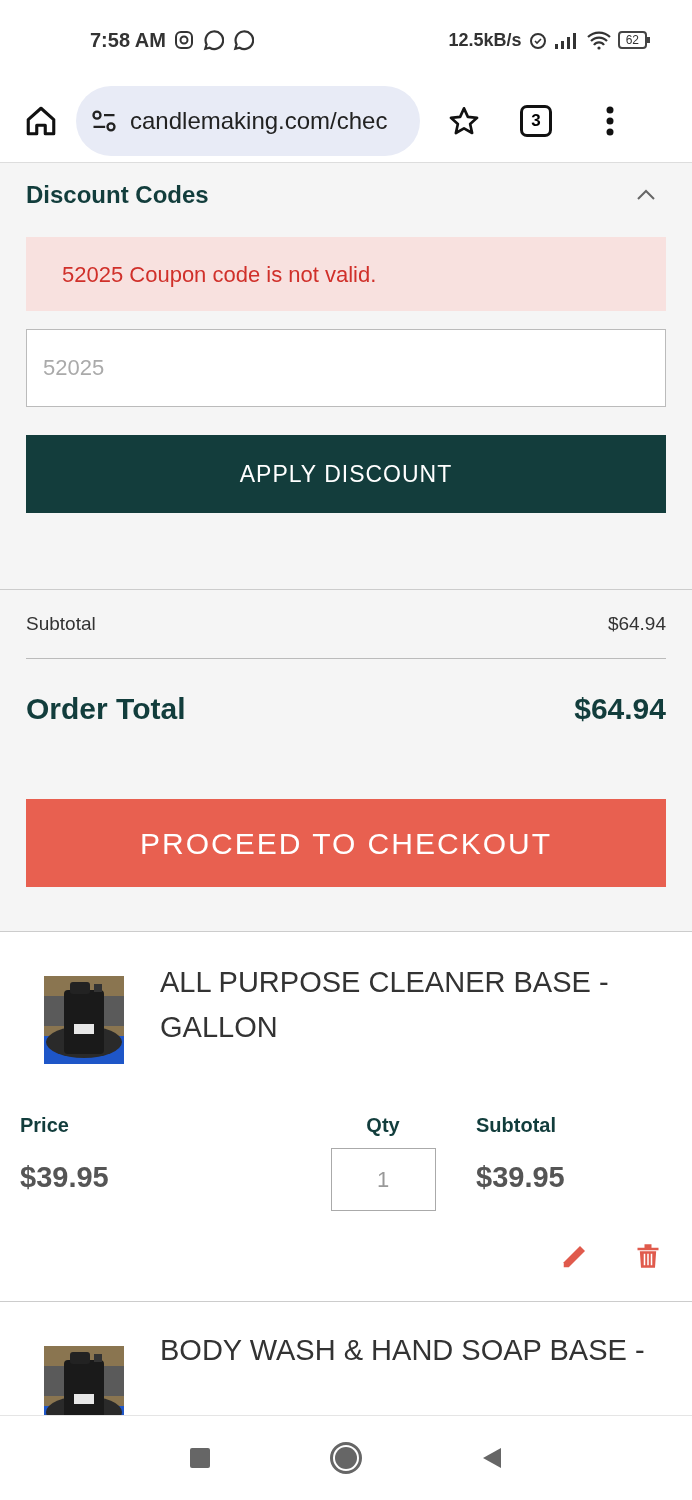 The image size is (692, 1500). Describe the element at coordinates (117, 195) in the screenshot. I see `section-title: Discount Codes` at that location.